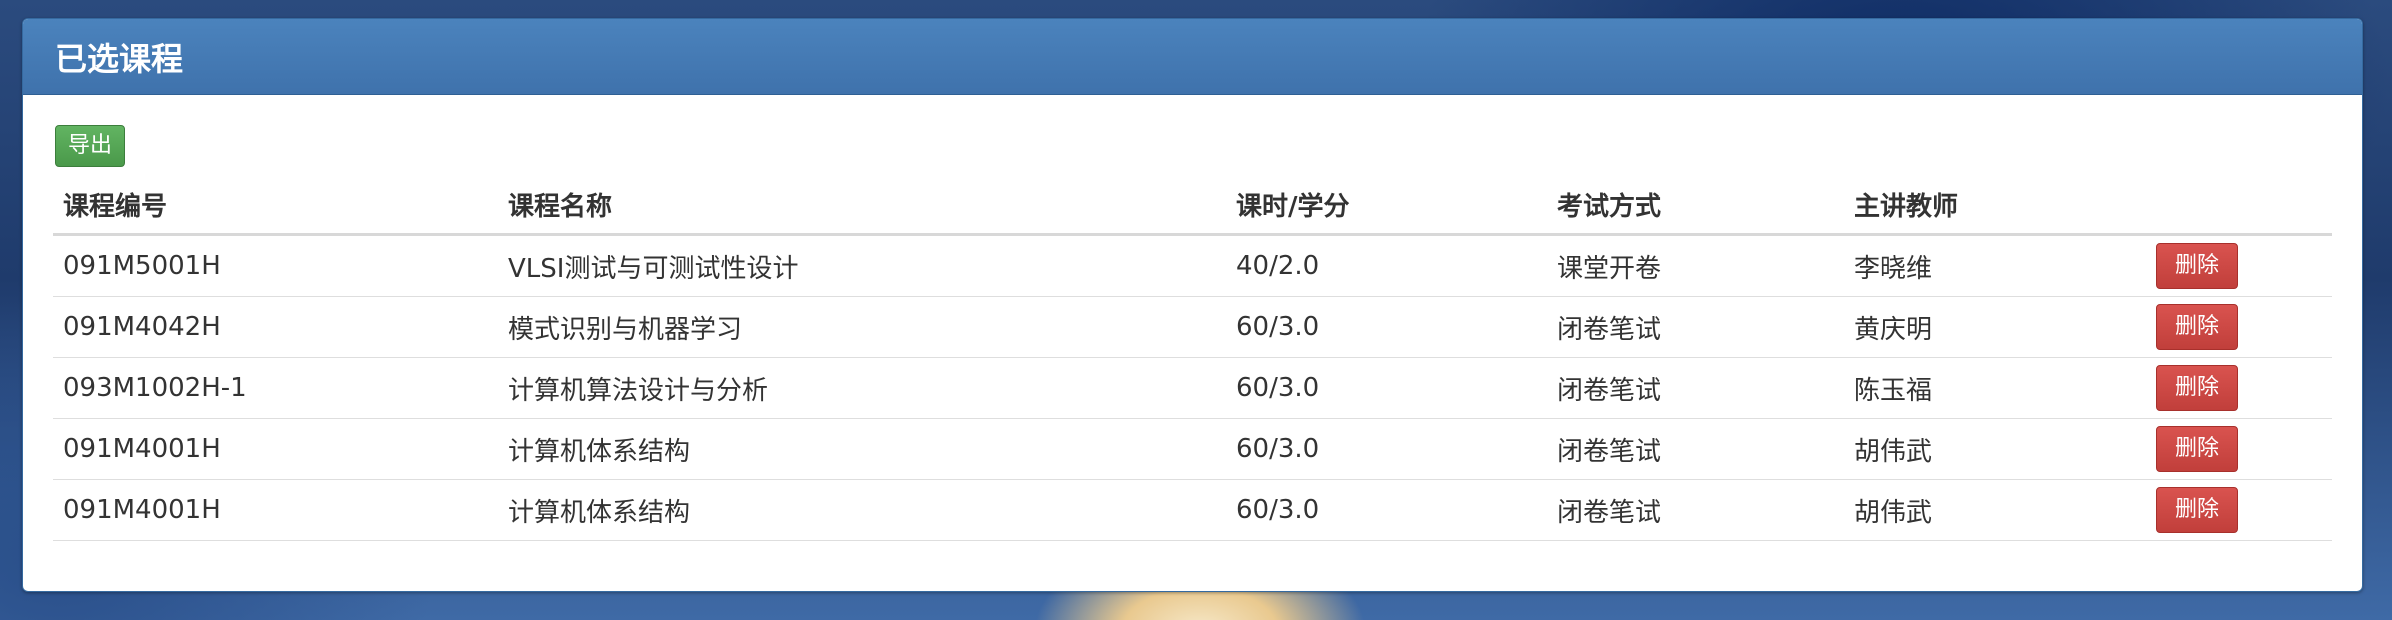 The image size is (2392, 620). I want to click on header-hours-credits: 课时/学分, so click(1386, 205).